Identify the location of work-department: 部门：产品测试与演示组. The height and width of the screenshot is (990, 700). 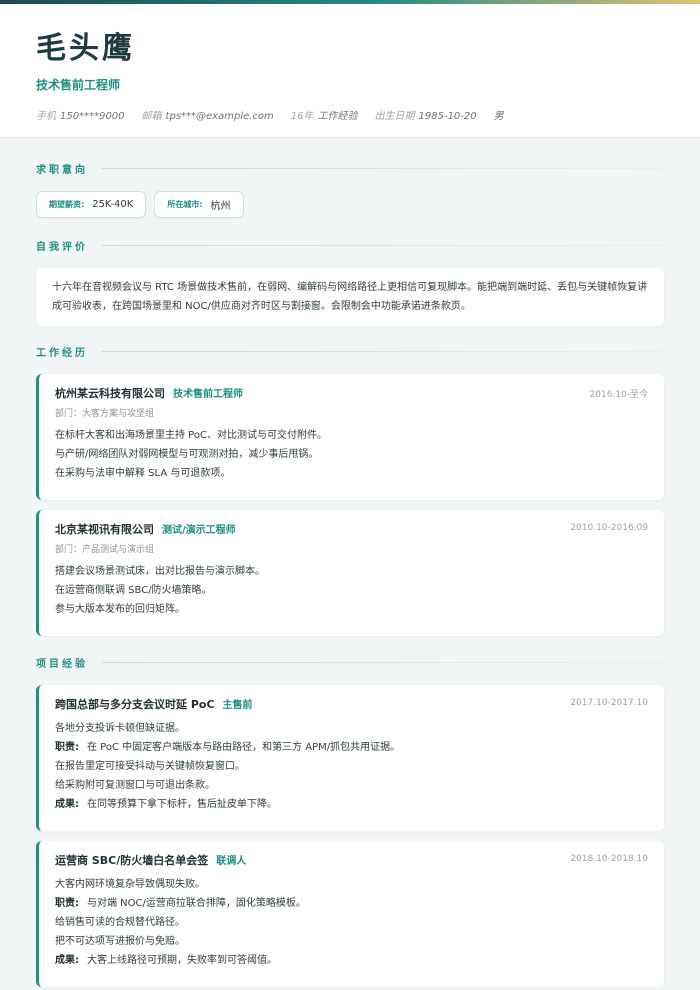
(105, 550).